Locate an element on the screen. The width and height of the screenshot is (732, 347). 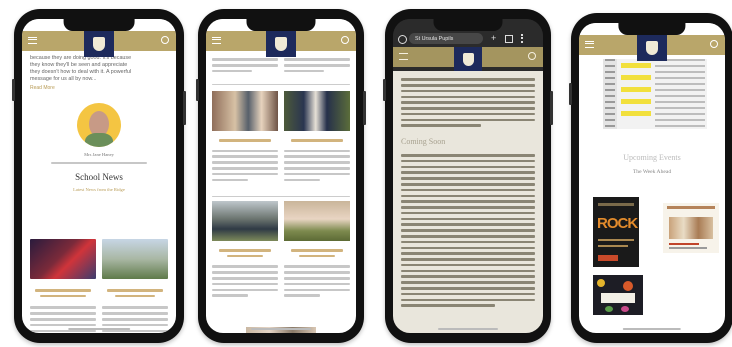
section-subtitle: Latest News from the Ridge is located at coordinates (99, 189).